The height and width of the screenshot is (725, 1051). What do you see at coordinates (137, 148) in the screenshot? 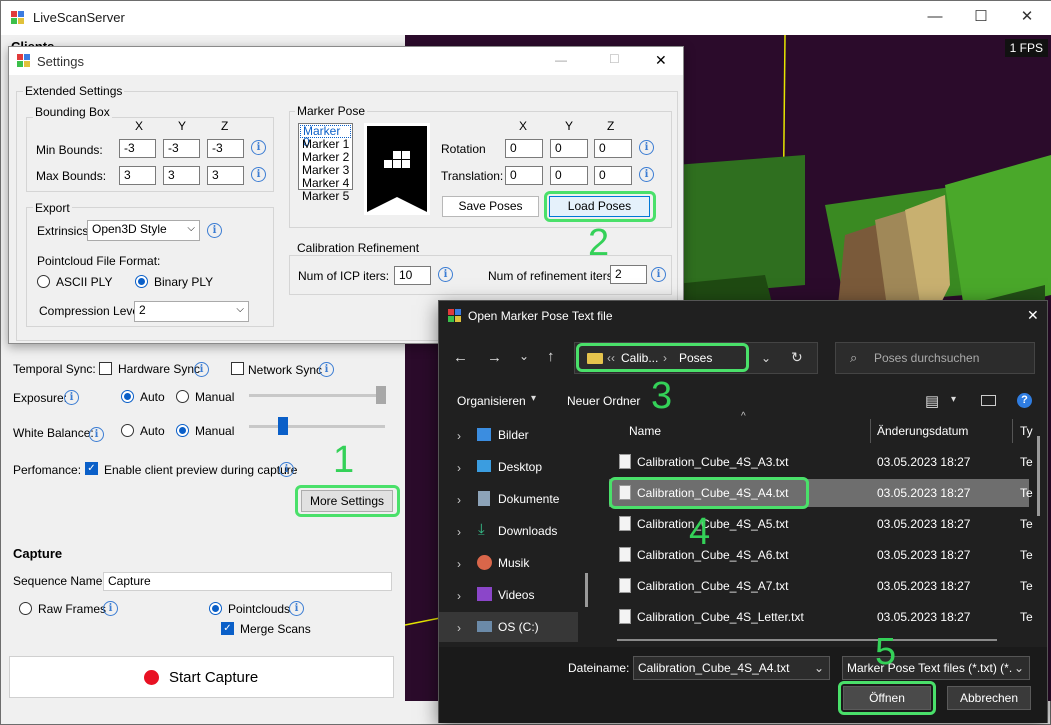
I see `min-x-input: -3` at bounding box center [137, 148].